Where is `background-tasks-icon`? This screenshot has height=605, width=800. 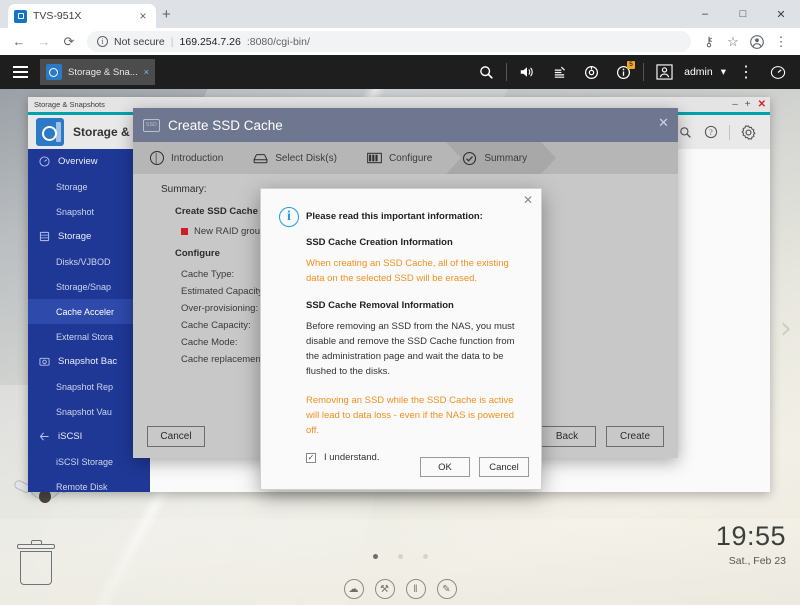
background-tasks-icon is located at coordinates (559, 72).